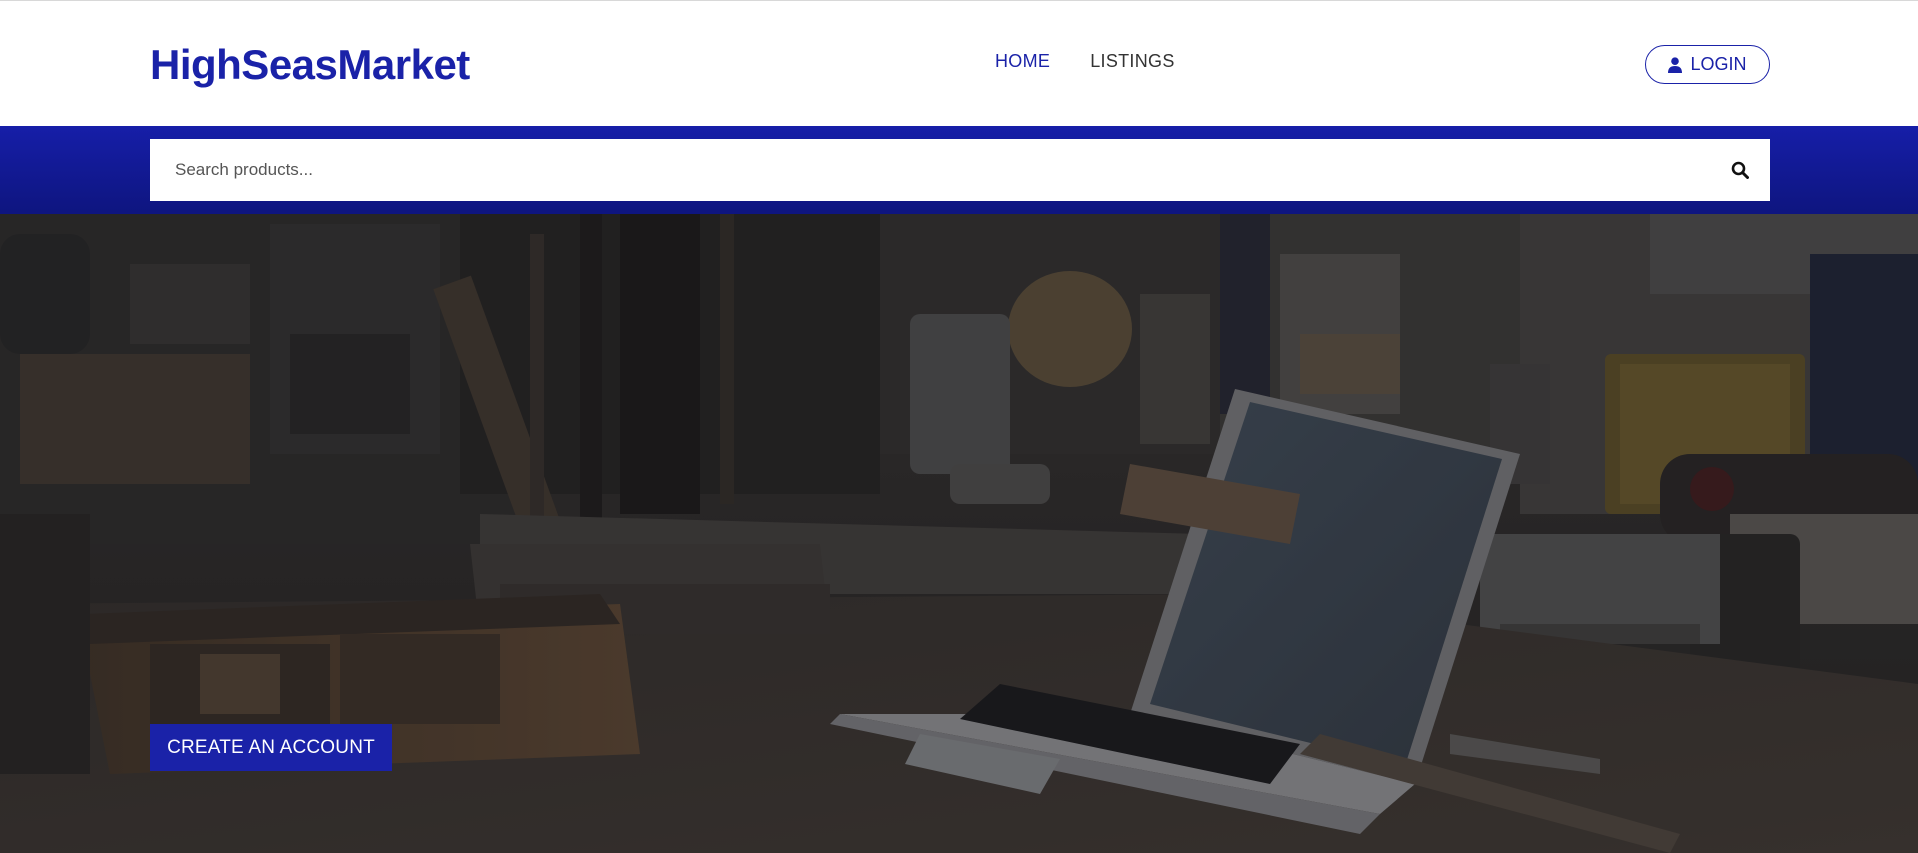  Describe the element at coordinates (930, 170) in the screenshot. I see `search-input` at that location.